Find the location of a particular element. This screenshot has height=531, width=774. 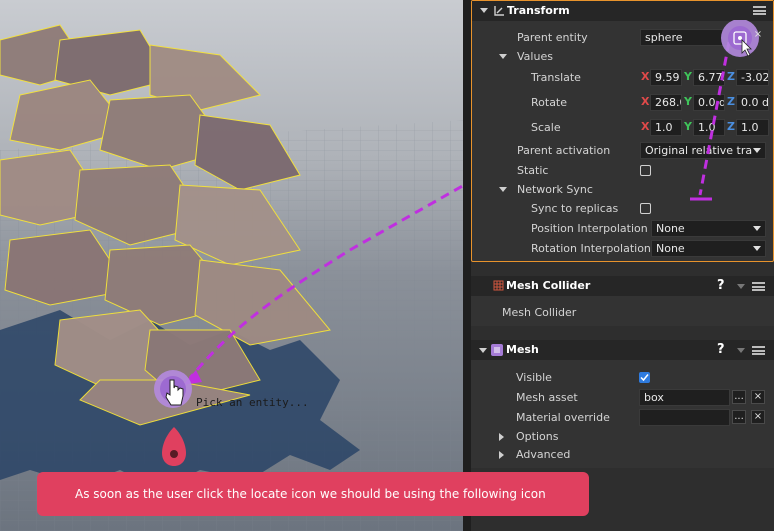

translate-z-field: -3.02 is located at coordinates (752, 77).